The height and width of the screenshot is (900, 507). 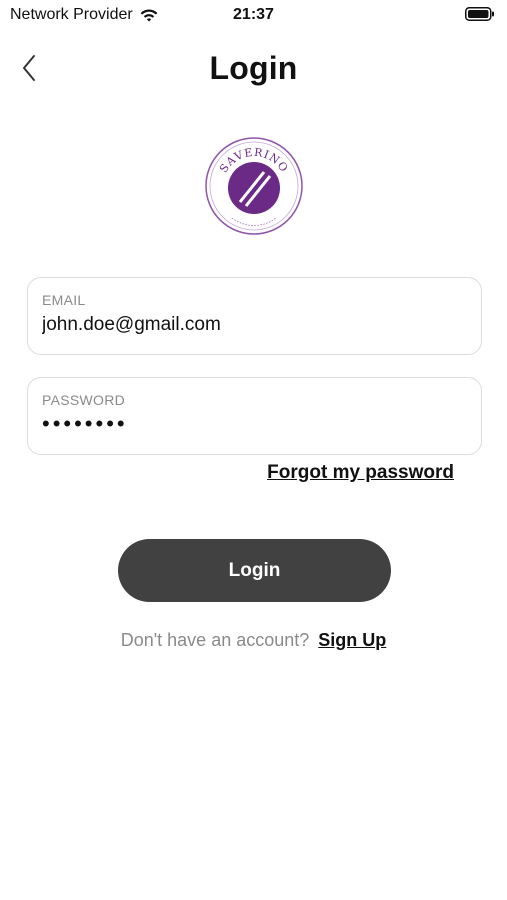 I want to click on email-input, so click(x=254, y=325).